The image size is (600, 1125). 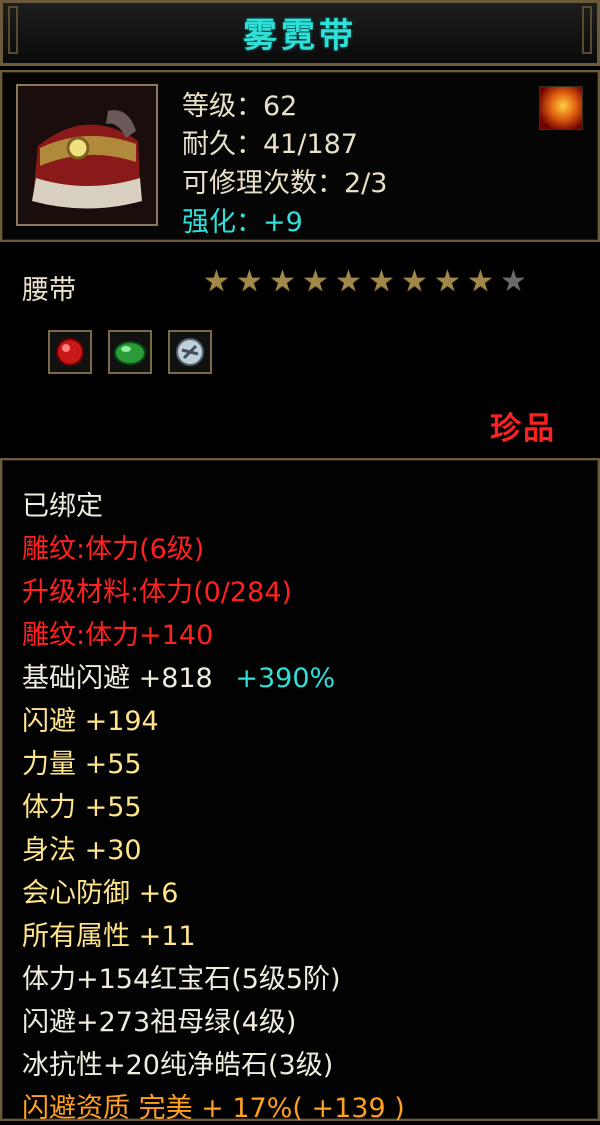 I want to click on stamina-stat: 体力 +55, so click(x=82, y=807).